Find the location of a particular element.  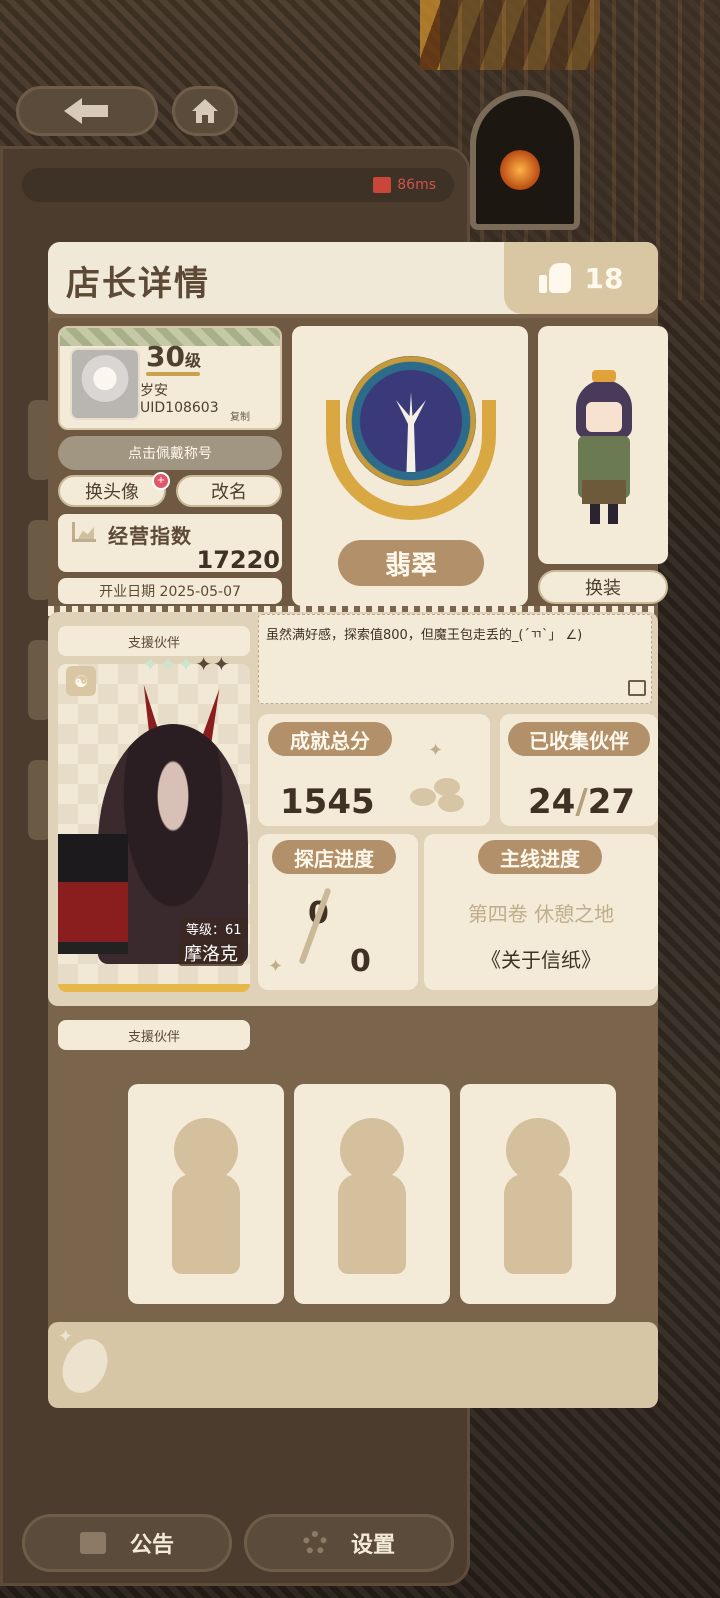

character-sprite is located at coordinates (604, 450).